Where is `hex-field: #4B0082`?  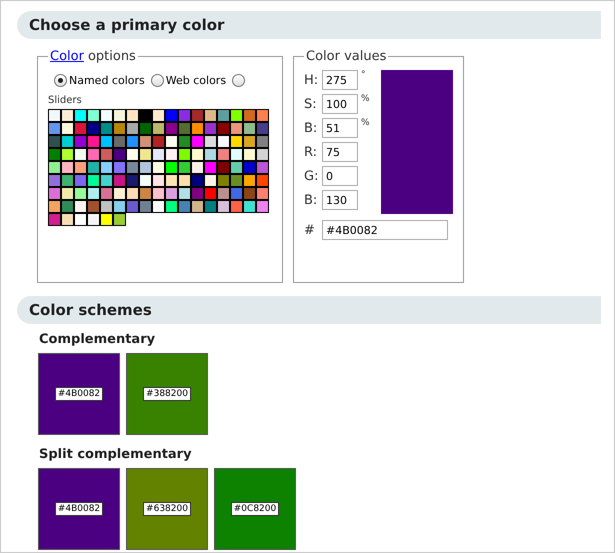 hex-field: #4B0082 is located at coordinates (385, 230).